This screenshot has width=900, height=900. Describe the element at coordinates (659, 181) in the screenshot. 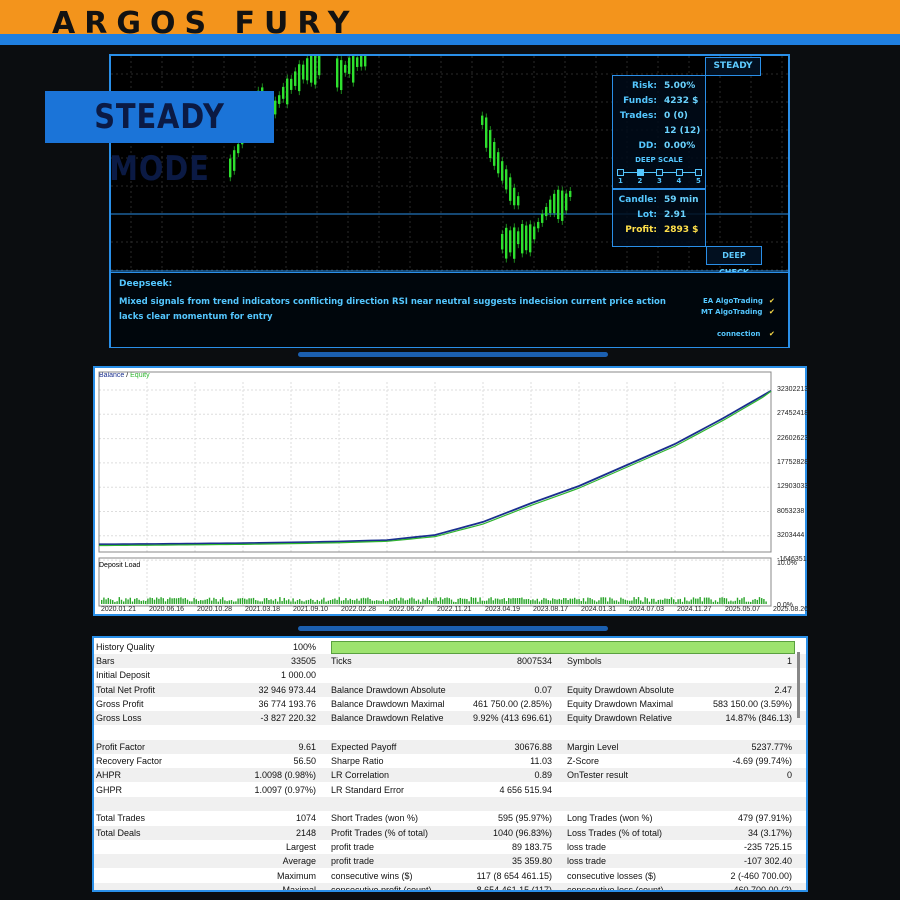

I see `deep-scale-tick-label: 3` at that location.